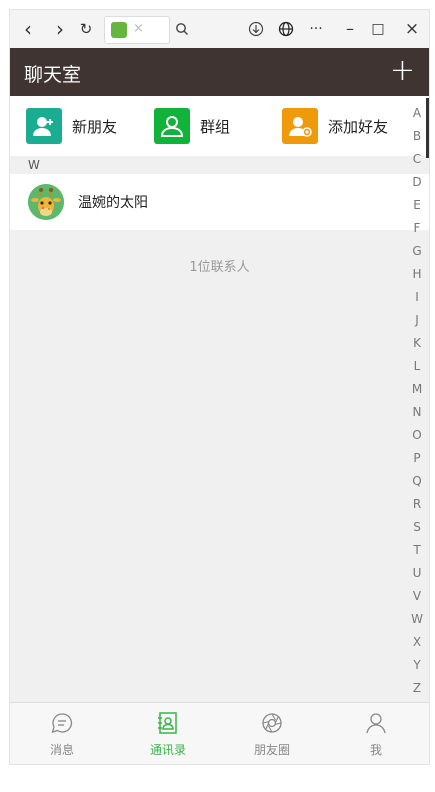 The height and width of the screenshot is (792, 435). Describe the element at coordinates (219, 72) in the screenshot. I see `app-header: 聊天室 +` at that location.